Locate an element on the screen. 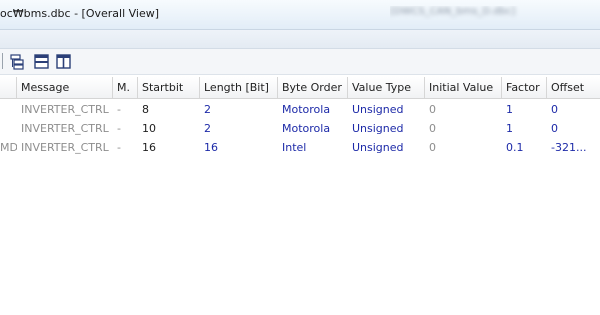 This screenshot has height=315, width=600. col-byte-order: Byte Order is located at coordinates (313, 87).